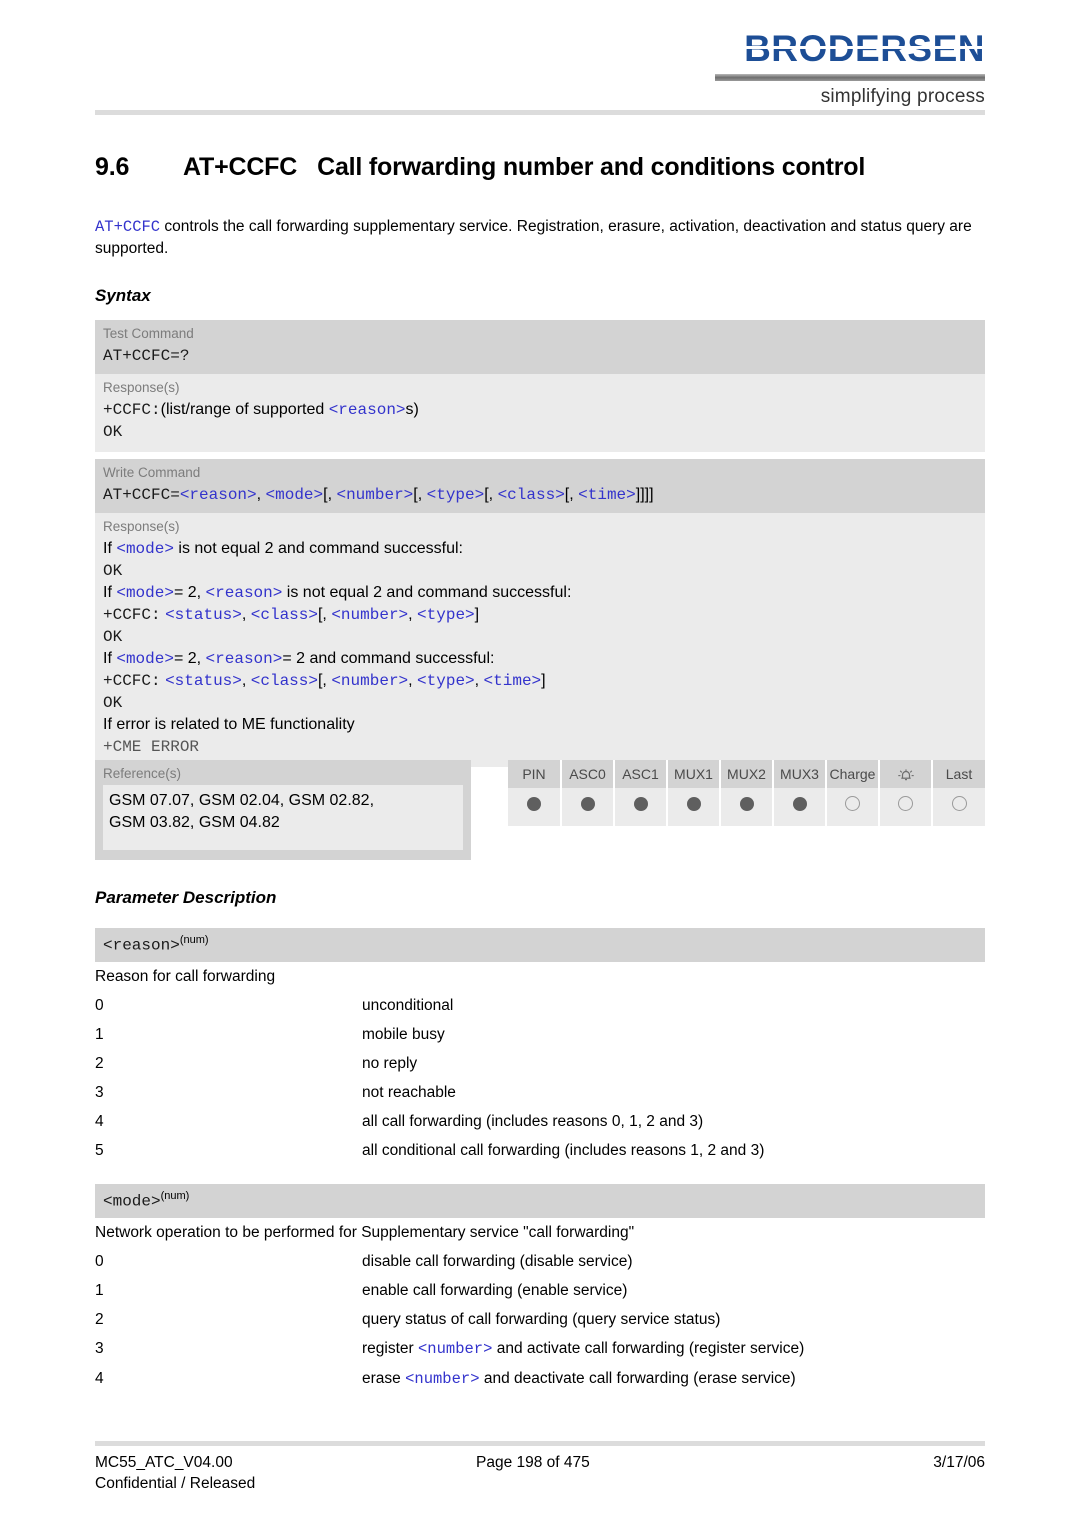  I want to click on capability-header-asc0: ASC0, so click(588, 774).